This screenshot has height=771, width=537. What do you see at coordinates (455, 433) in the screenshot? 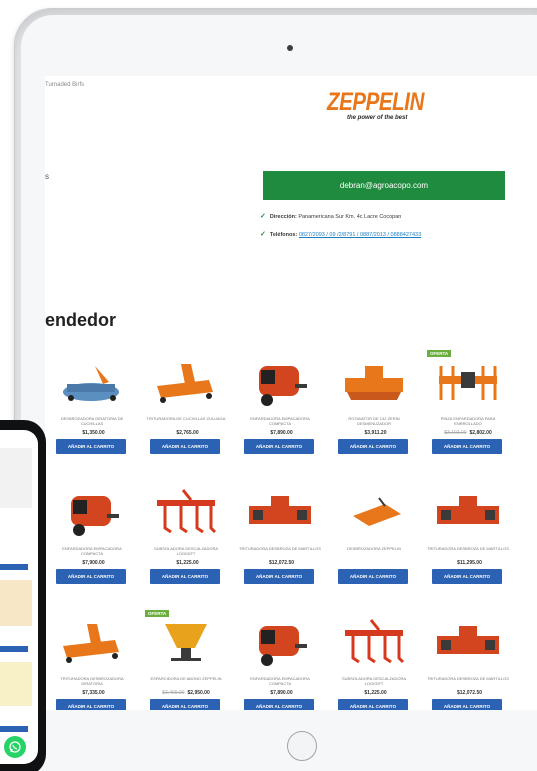
I see `old-price: $3,102.00` at bounding box center [455, 433].